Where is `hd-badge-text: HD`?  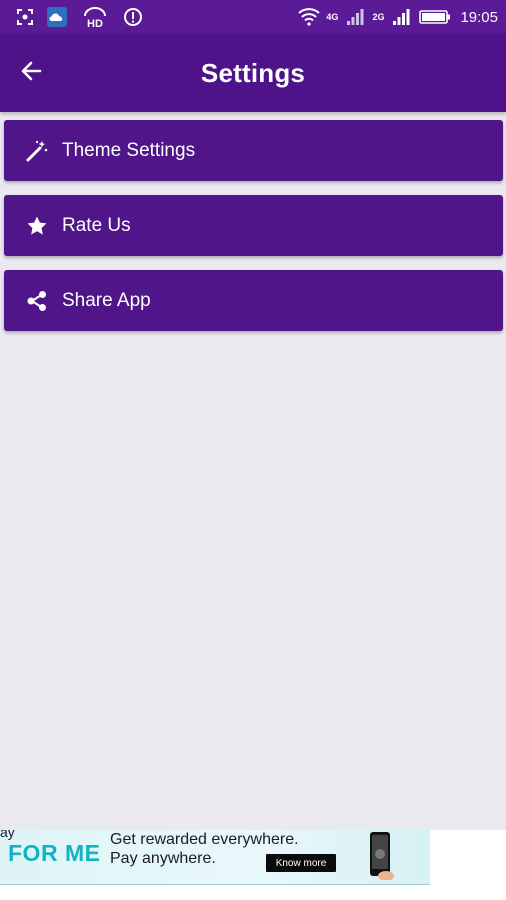 hd-badge-text: HD is located at coordinates (95, 23).